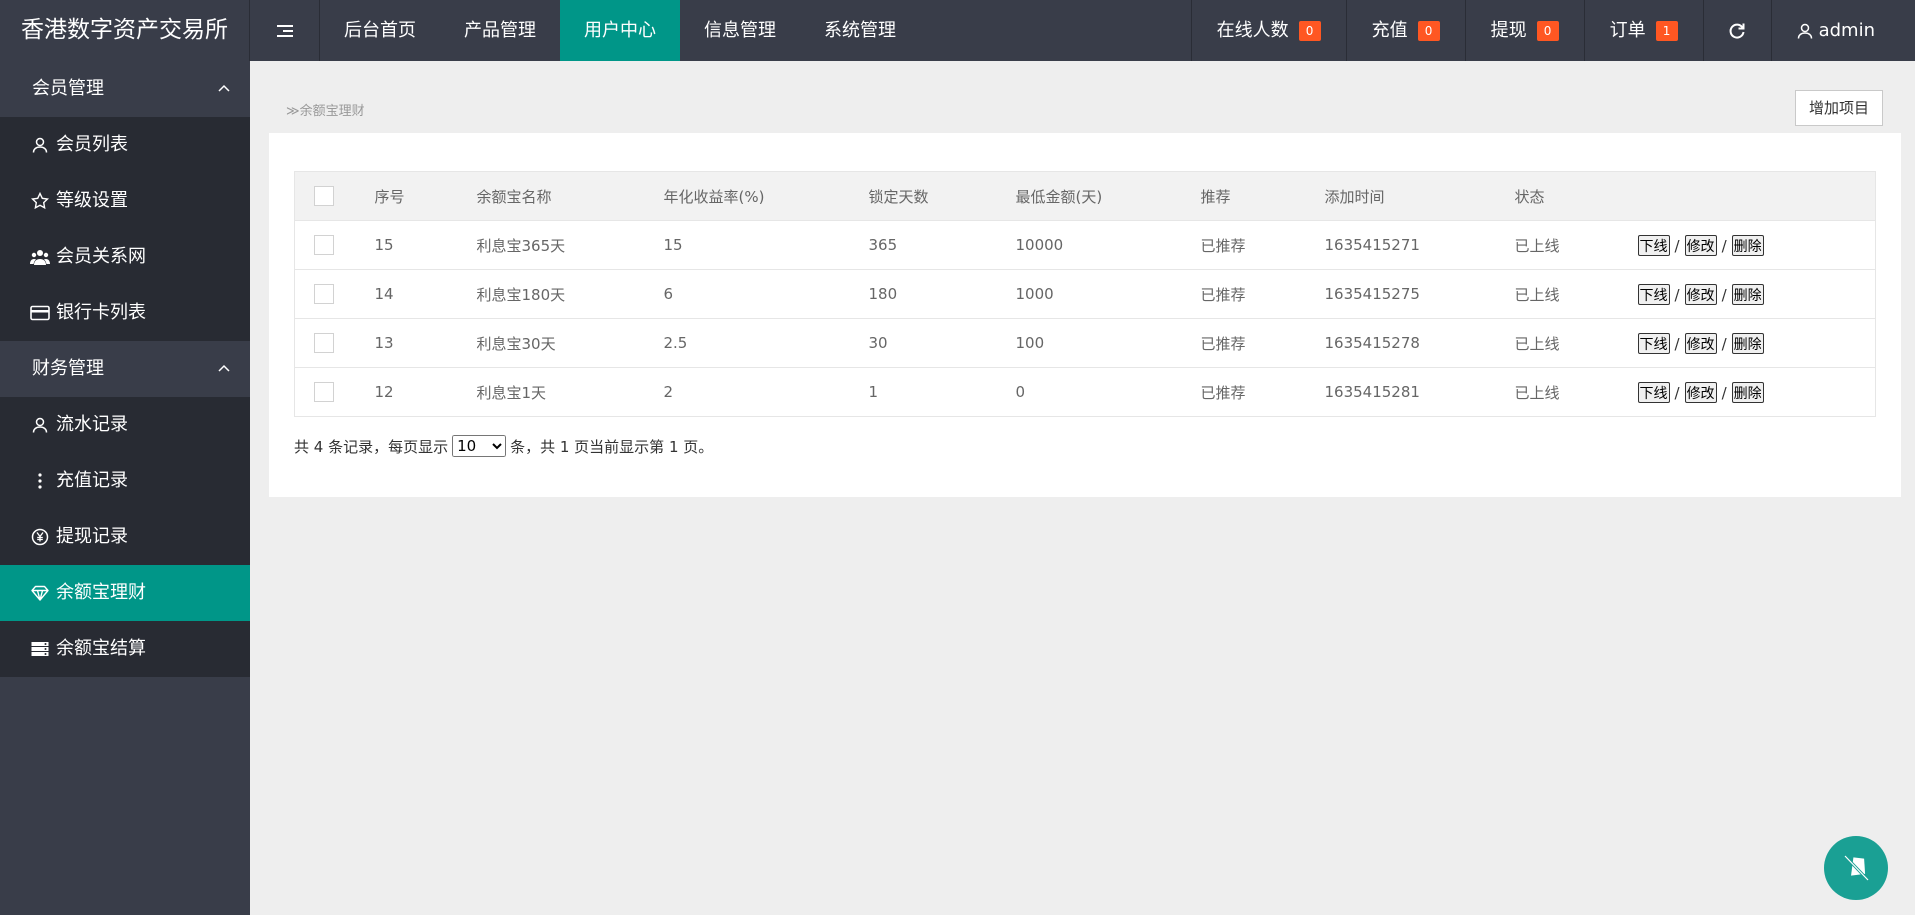 The width and height of the screenshot is (1915, 915). Describe the element at coordinates (942, 343) in the screenshot. I see `cell-days: 30` at that location.